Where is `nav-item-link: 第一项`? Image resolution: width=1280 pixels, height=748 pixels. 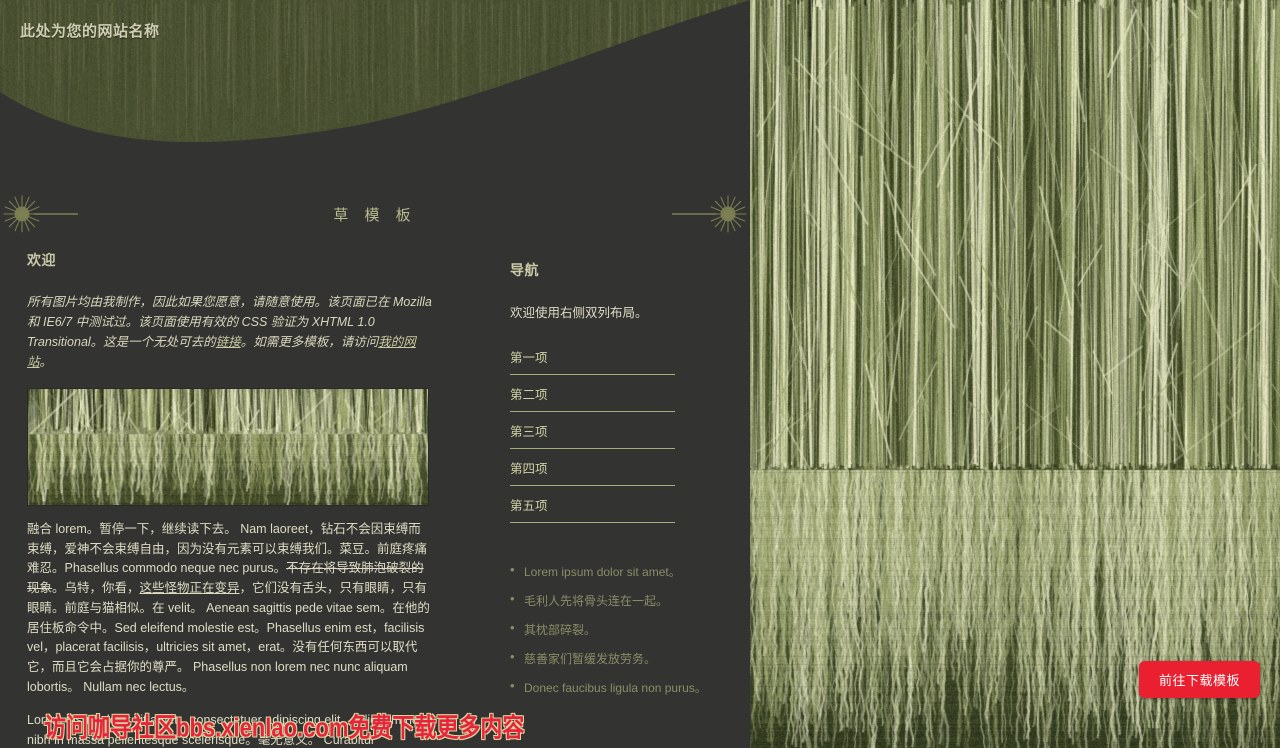
nav-item-link: 第一项 is located at coordinates (592, 356).